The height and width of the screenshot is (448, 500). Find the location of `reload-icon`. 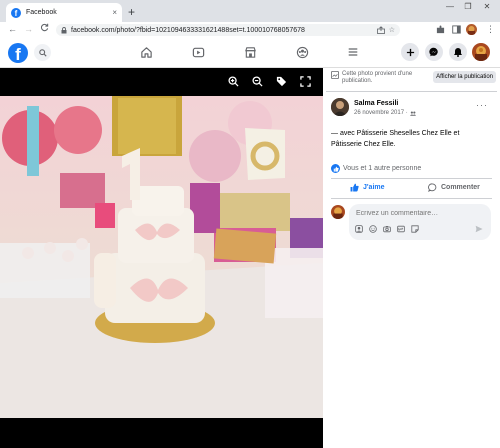

reload-icon is located at coordinates (44, 27).